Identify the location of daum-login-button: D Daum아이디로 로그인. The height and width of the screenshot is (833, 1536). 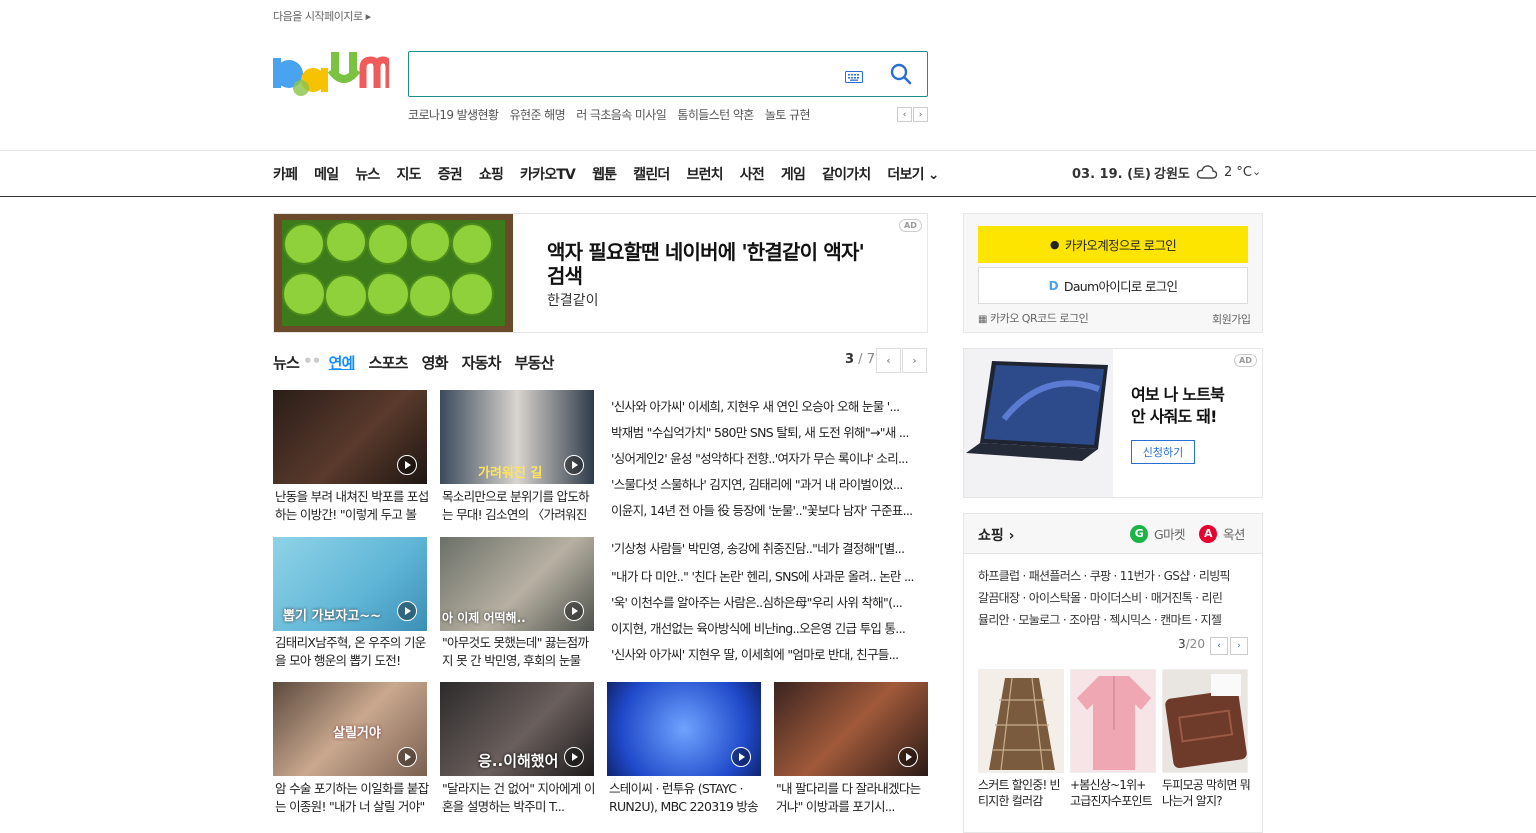
(1113, 285).